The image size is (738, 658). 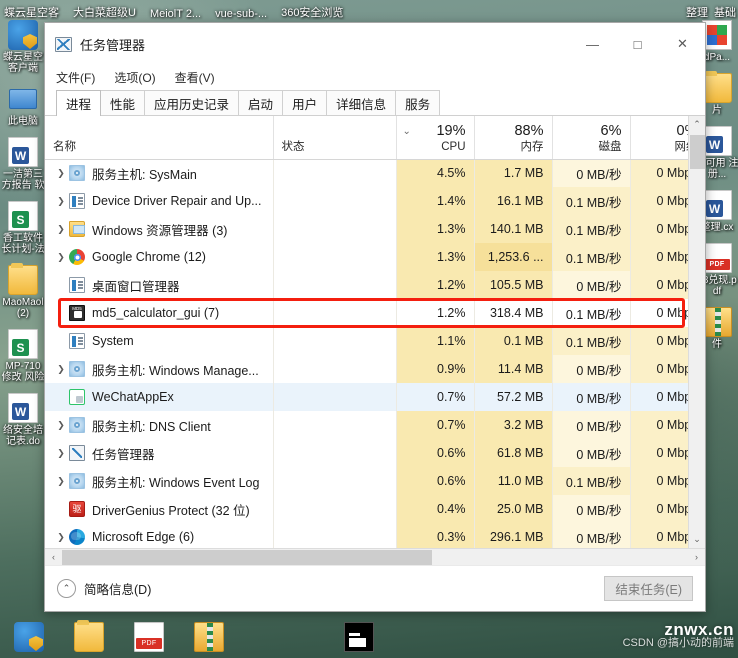 What do you see at coordinates (637, 44) in the screenshot?
I see `maximize-button: □` at bounding box center [637, 44].